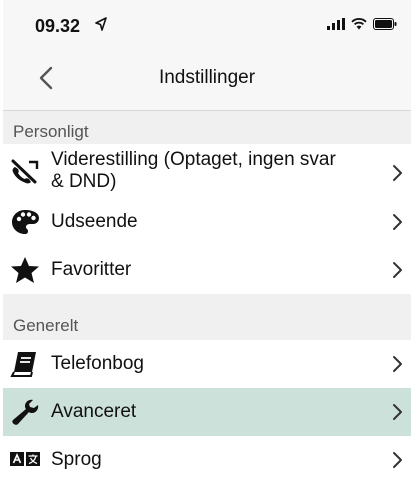 This screenshot has width=411, height=482. I want to click on section-header-general: Generelt, so click(207, 317).